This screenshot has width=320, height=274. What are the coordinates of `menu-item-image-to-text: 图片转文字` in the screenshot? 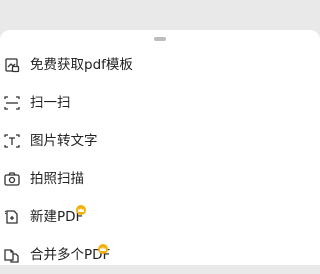 It's located at (160, 141).